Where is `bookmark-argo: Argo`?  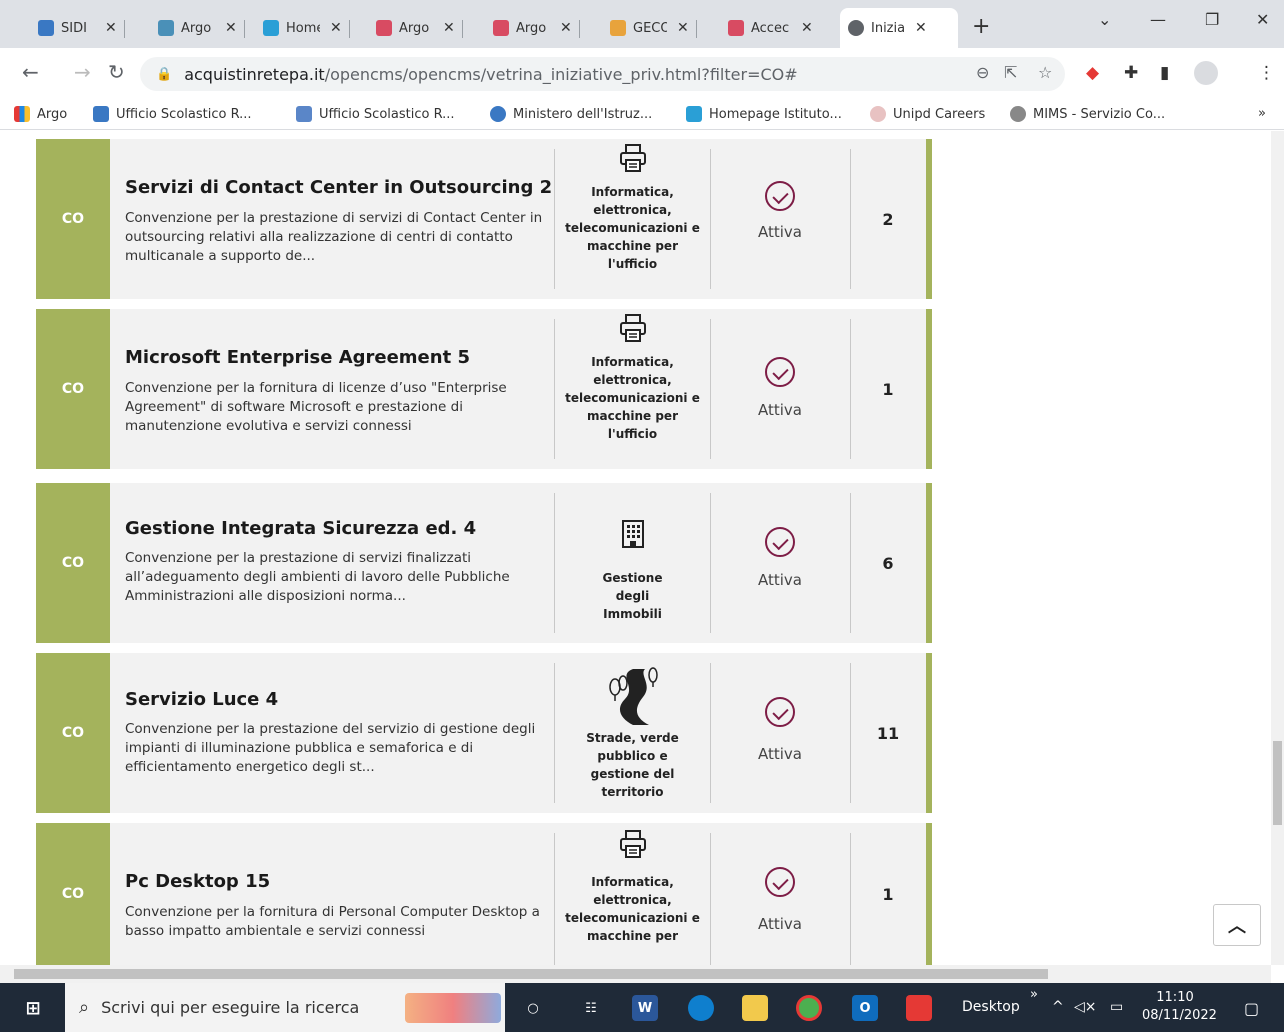 bookmark-argo: Argo is located at coordinates (40, 114).